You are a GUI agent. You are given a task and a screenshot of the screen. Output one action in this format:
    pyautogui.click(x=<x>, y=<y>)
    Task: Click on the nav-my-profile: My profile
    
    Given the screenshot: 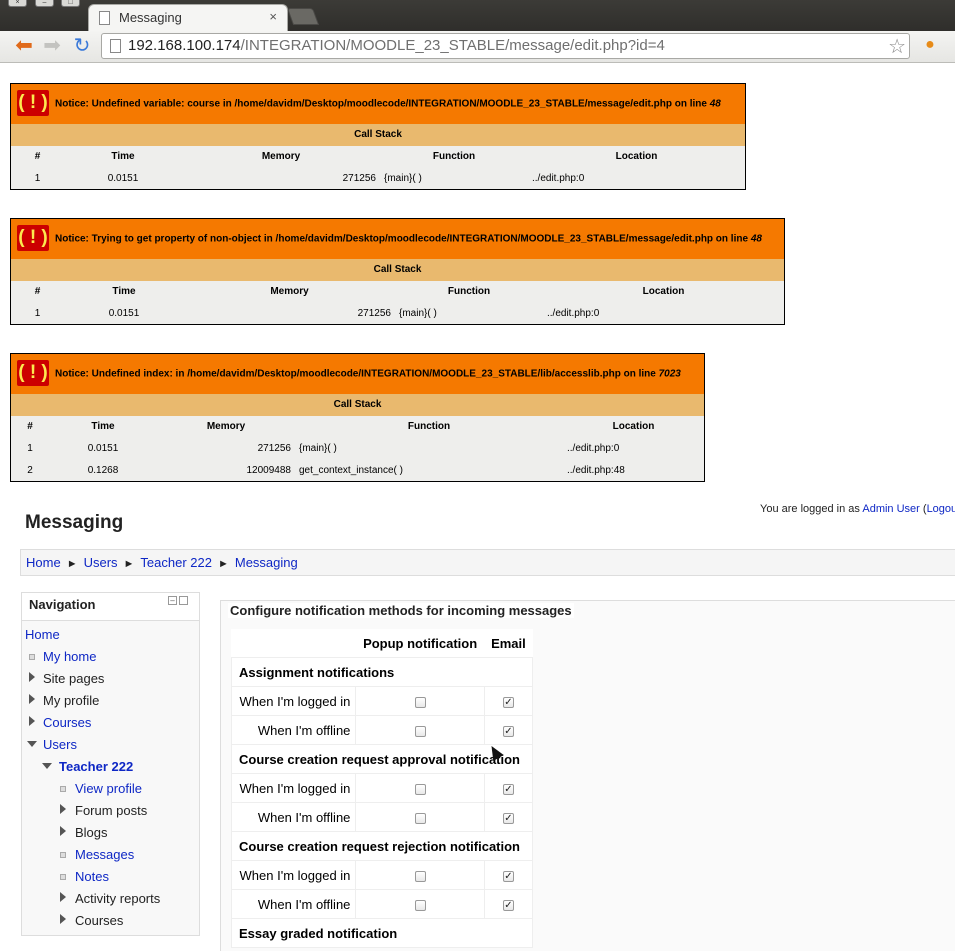 What is the action you would take?
    pyautogui.click(x=71, y=700)
    